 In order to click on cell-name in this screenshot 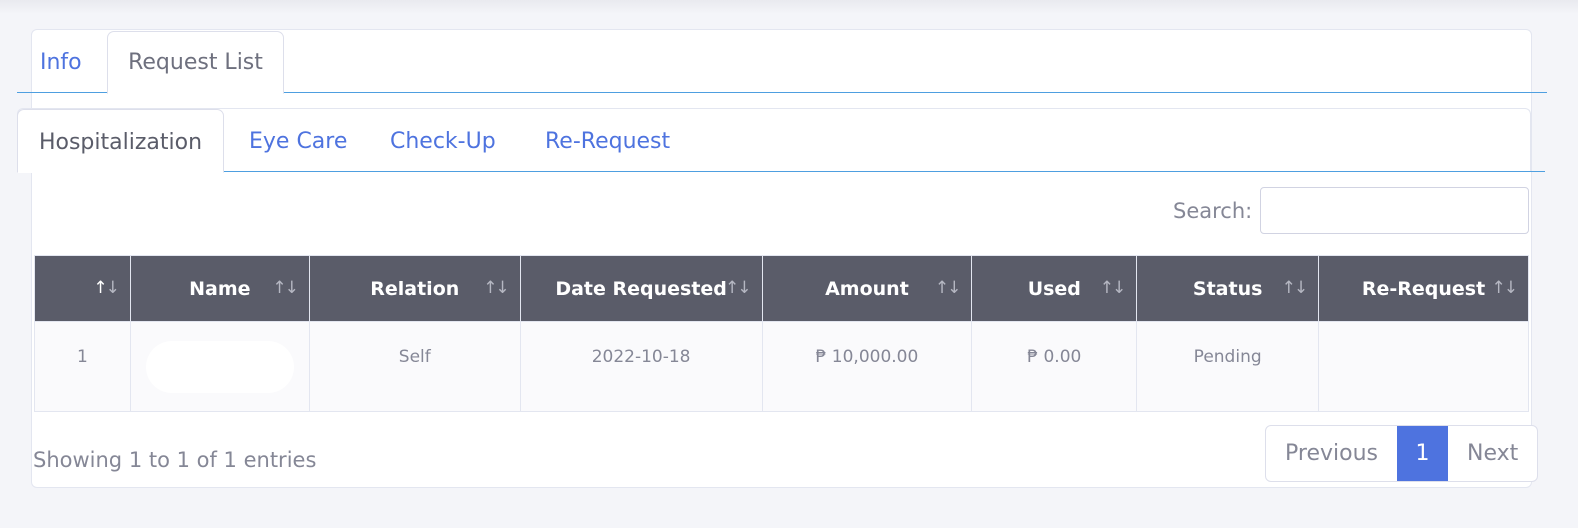, I will do `click(219, 366)`.